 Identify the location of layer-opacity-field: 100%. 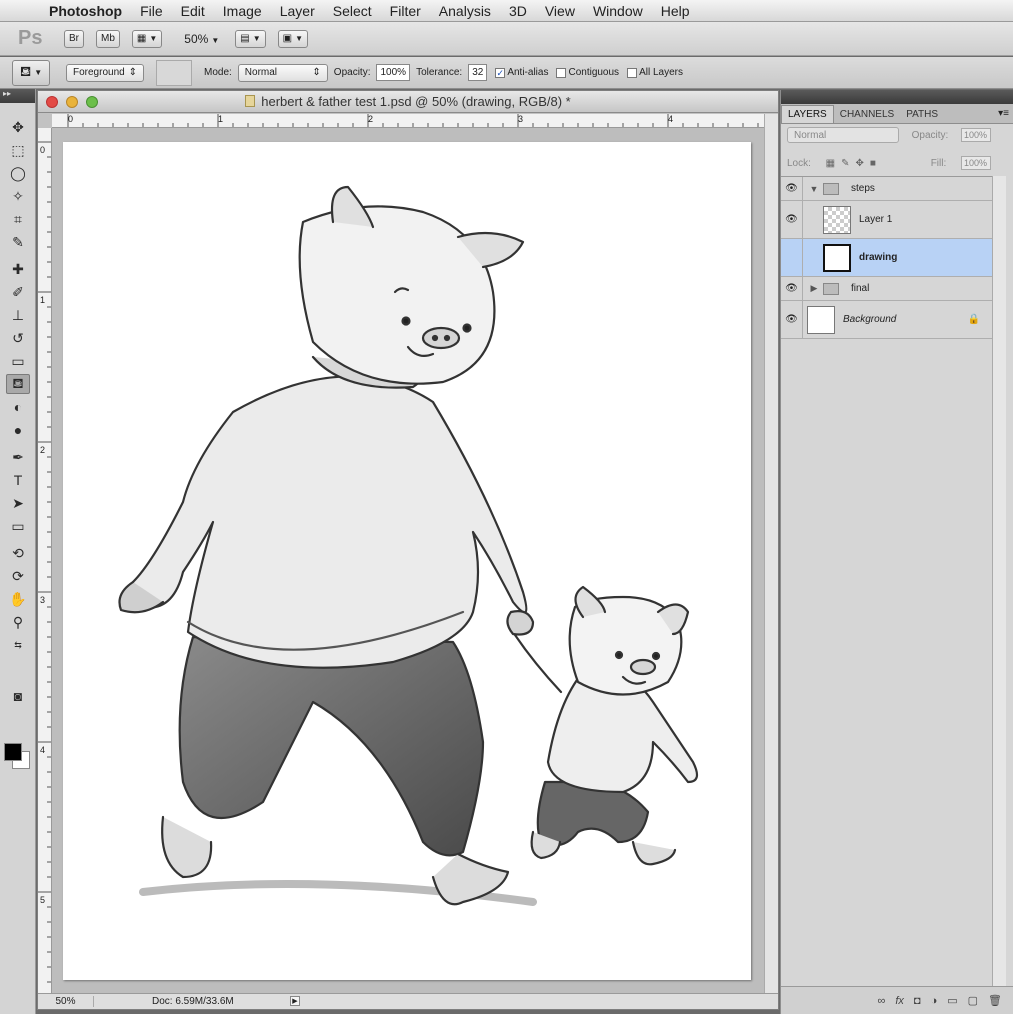
(976, 135).